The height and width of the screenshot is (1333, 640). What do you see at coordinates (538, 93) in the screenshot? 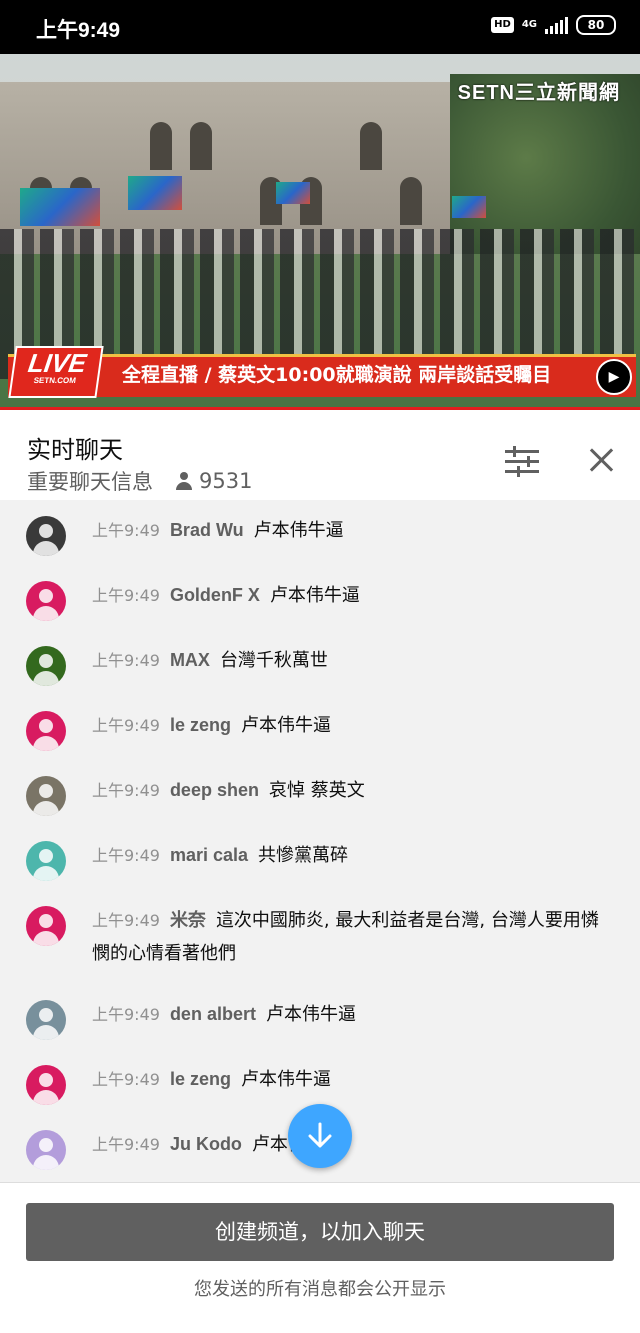
I see `channel-logo: SETN三立新聞網` at bounding box center [538, 93].